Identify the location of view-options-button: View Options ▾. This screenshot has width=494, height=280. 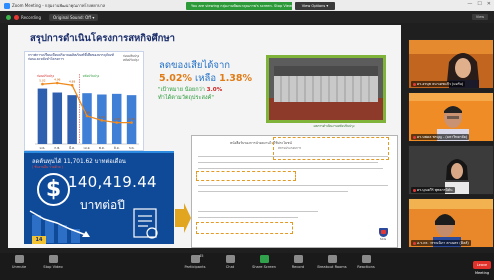
(315, 5).